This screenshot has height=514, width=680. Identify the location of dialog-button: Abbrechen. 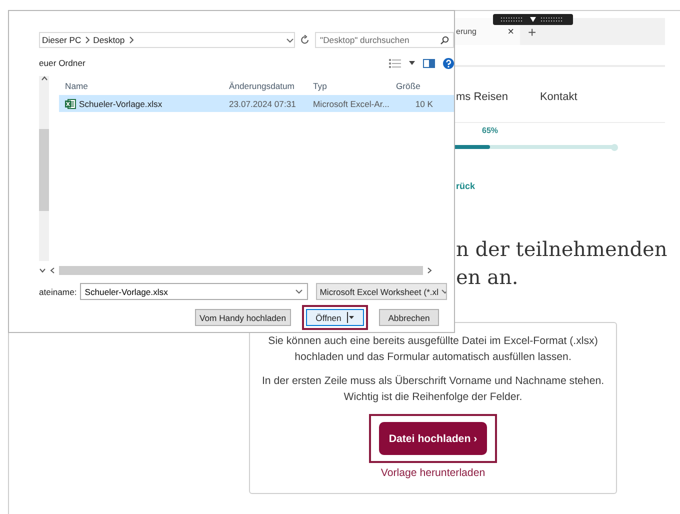
(409, 317).